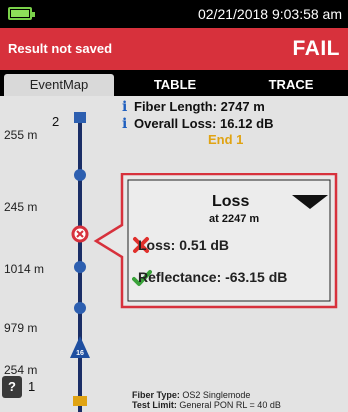  What do you see at coordinates (59, 85) in the screenshot?
I see `tab-eventmap: EventMap` at bounding box center [59, 85].